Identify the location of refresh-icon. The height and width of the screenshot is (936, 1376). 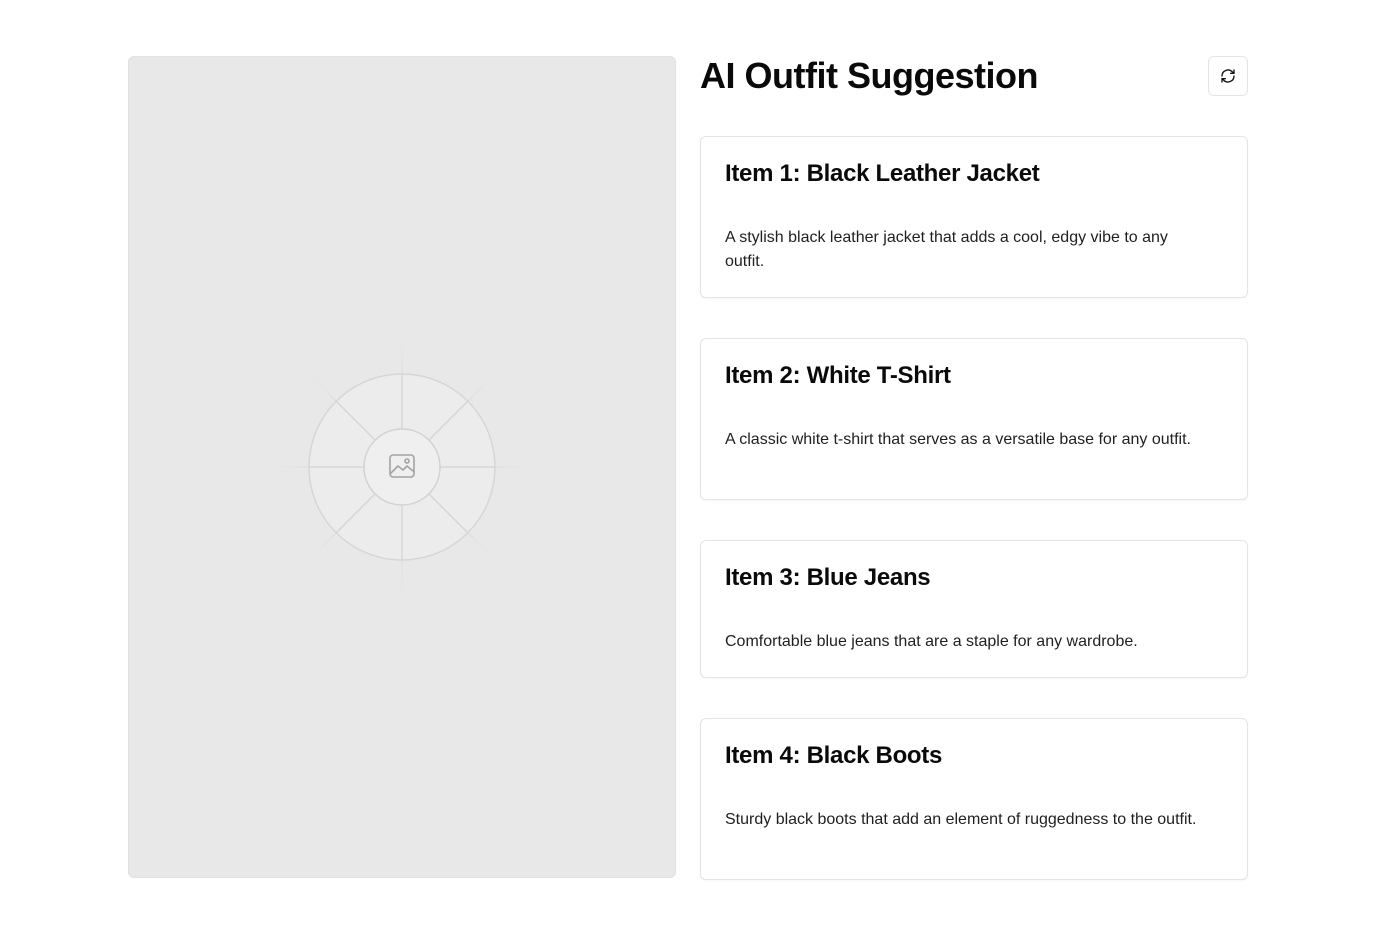
(1228, 76).